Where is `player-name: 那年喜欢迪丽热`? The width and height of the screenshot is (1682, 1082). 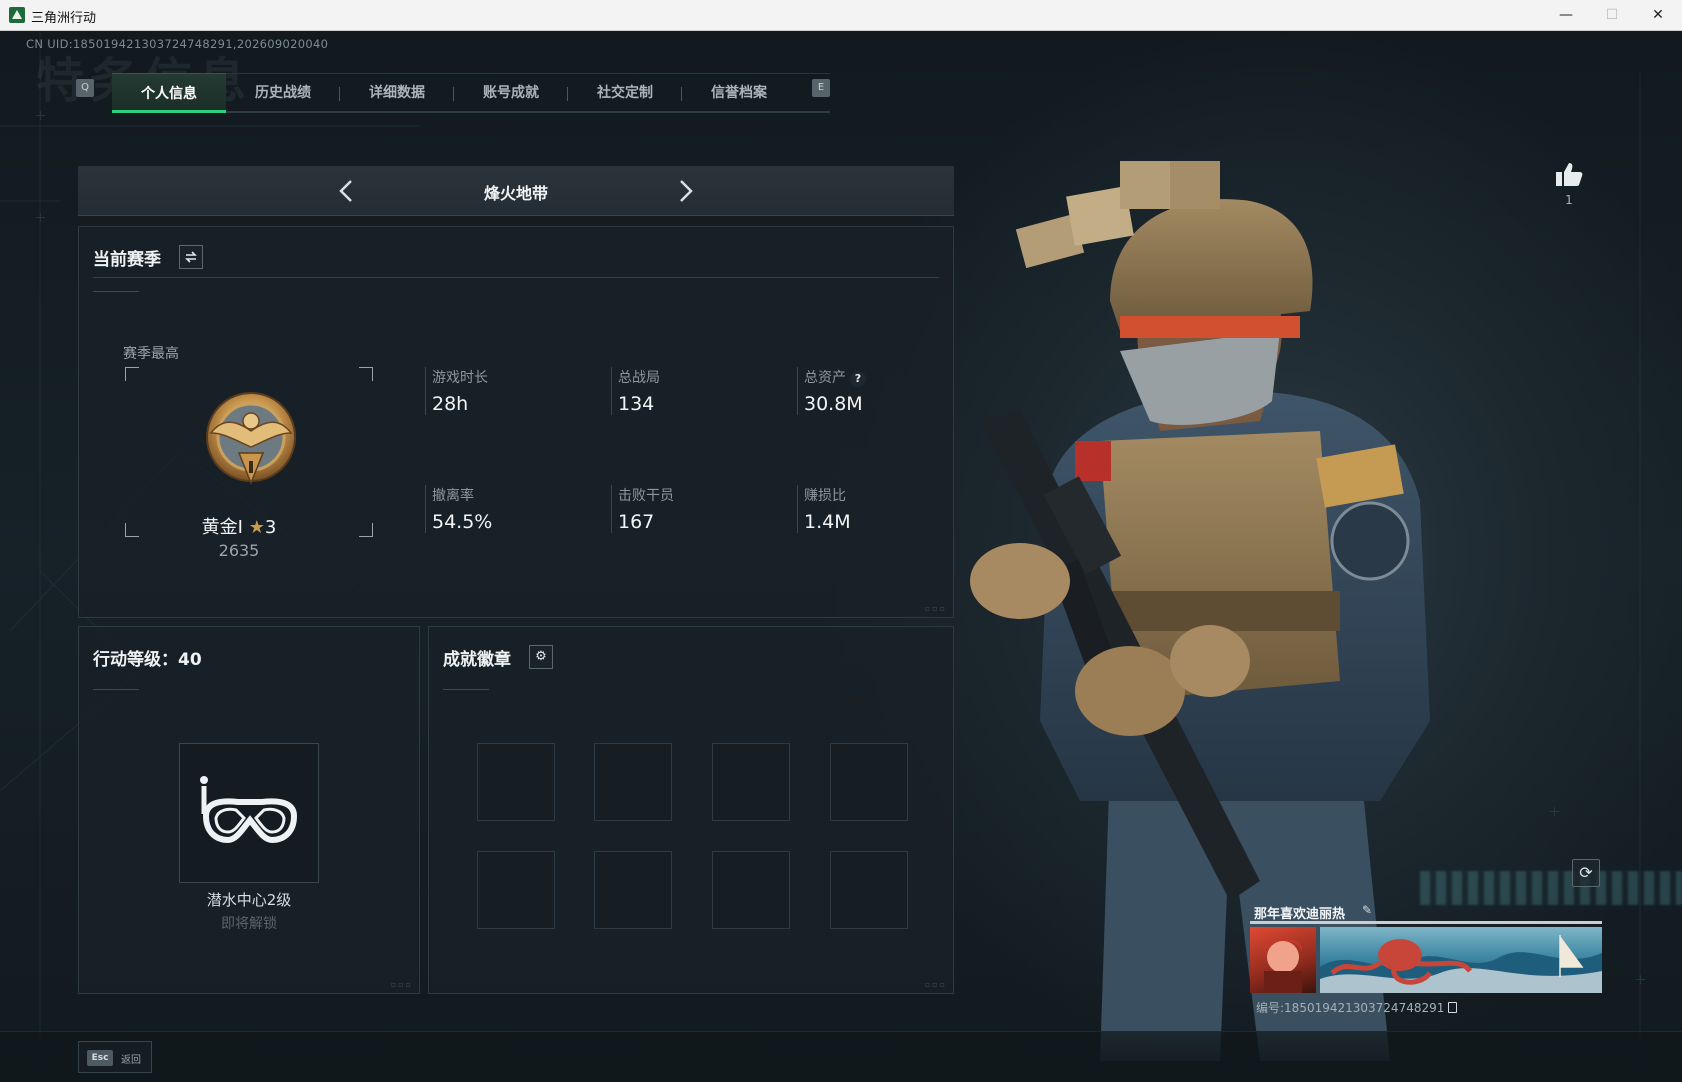
player-name: 那年喜欢迪丽热 is located at coordinates (1300, 914).